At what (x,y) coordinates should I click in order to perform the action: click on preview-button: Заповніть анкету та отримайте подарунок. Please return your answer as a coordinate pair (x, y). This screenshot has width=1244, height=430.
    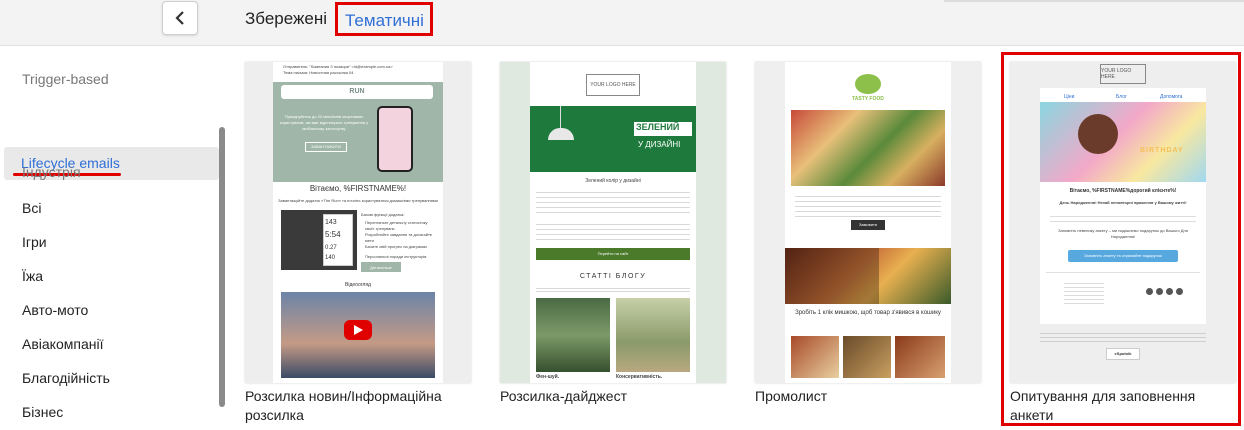
    Looking at the image, I should click on (1123, 255).